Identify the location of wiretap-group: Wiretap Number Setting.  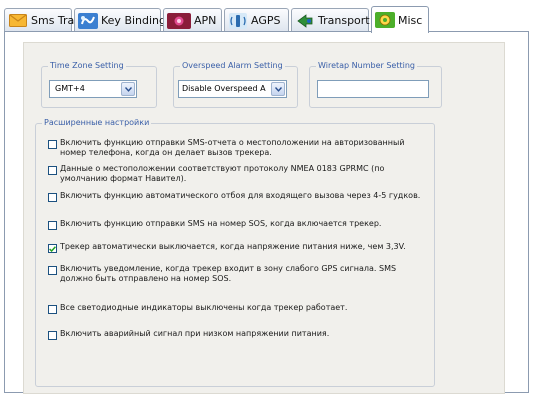
(375, 84).